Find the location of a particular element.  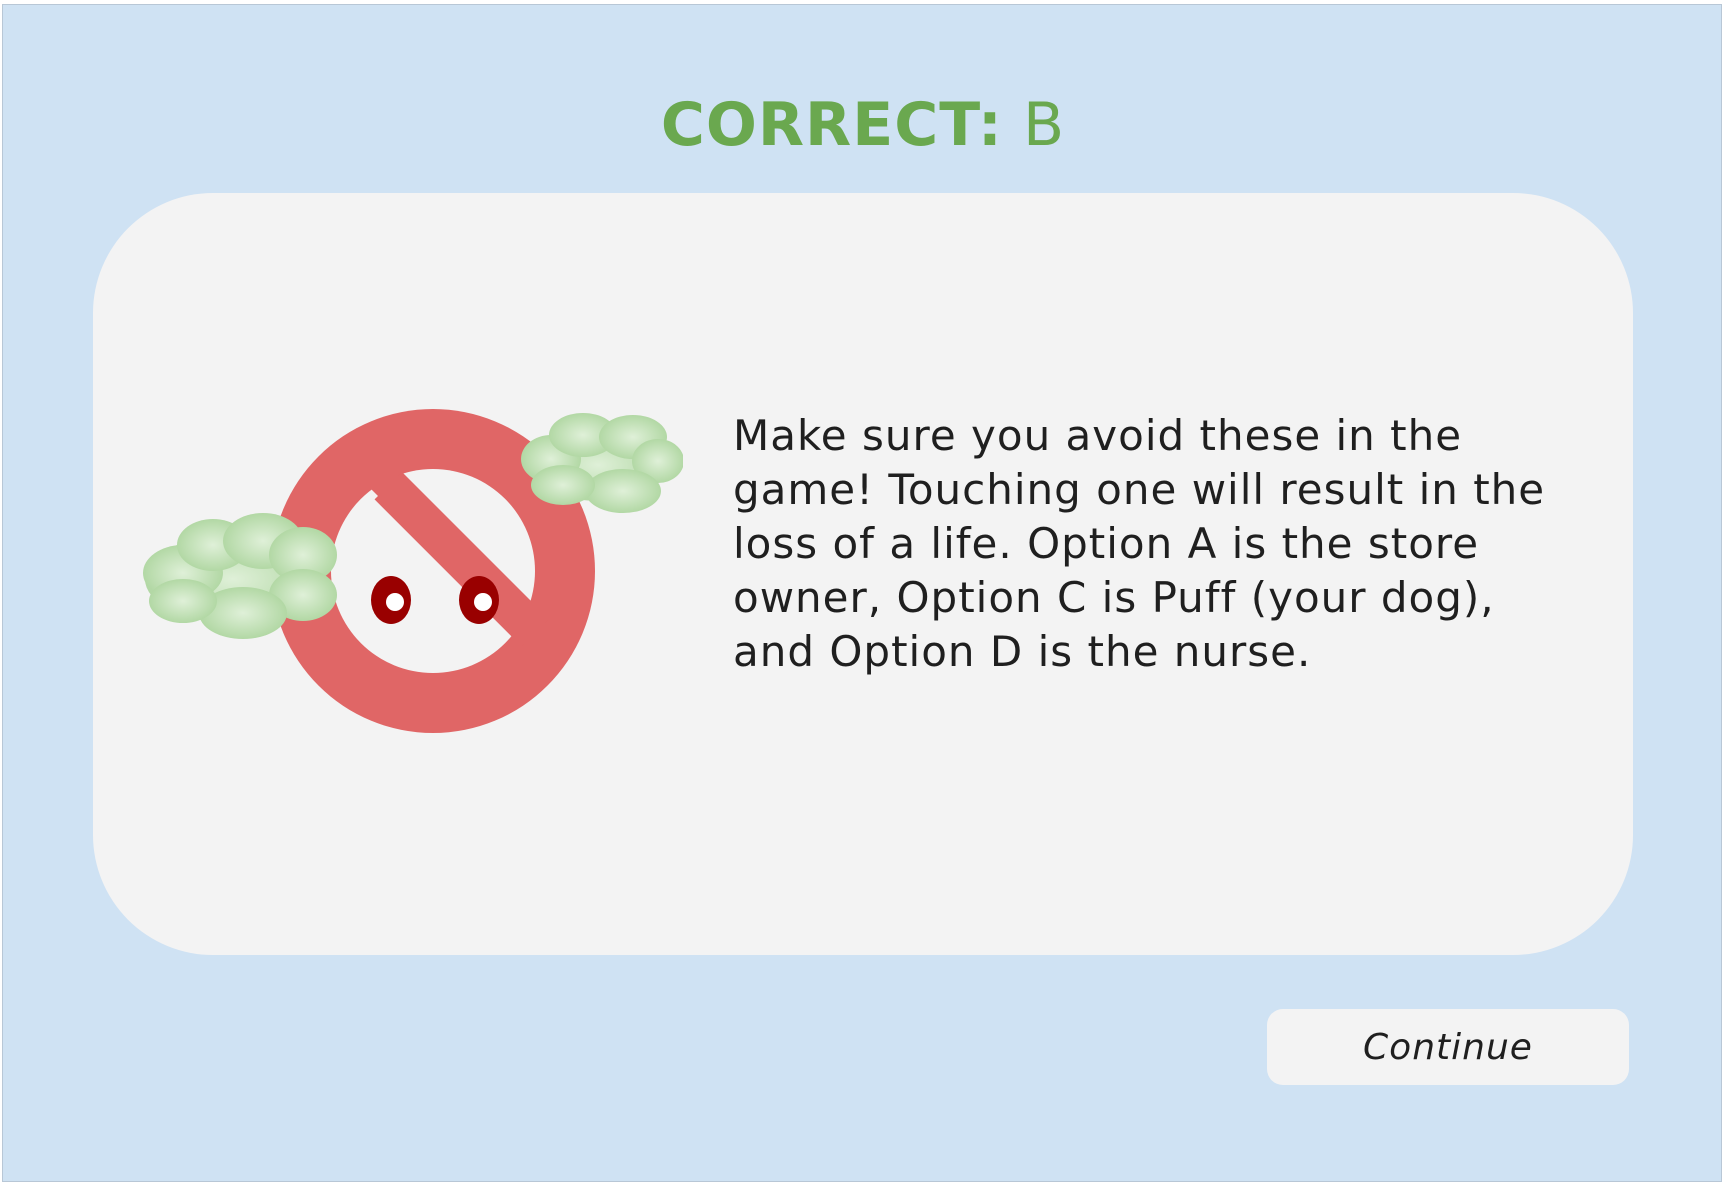

result-title: CORRECT: B is located at coordinates (863, 125).